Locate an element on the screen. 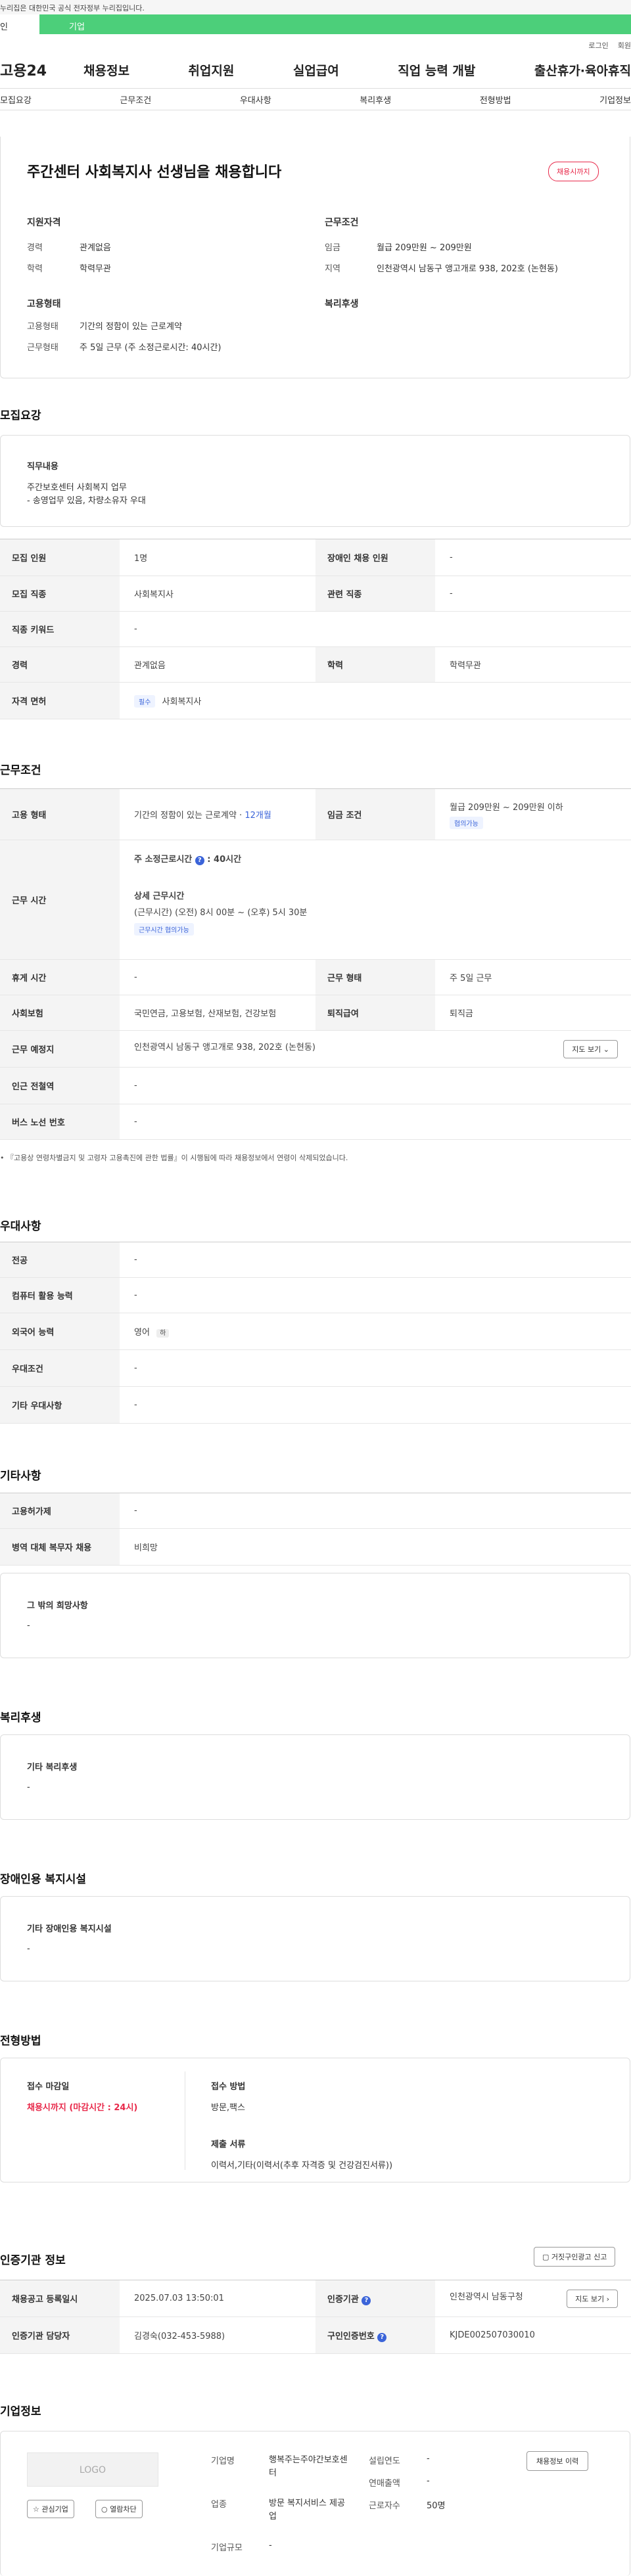  hiring-history-button: 채용정보 이력 is located at coordinates (557, 2461).